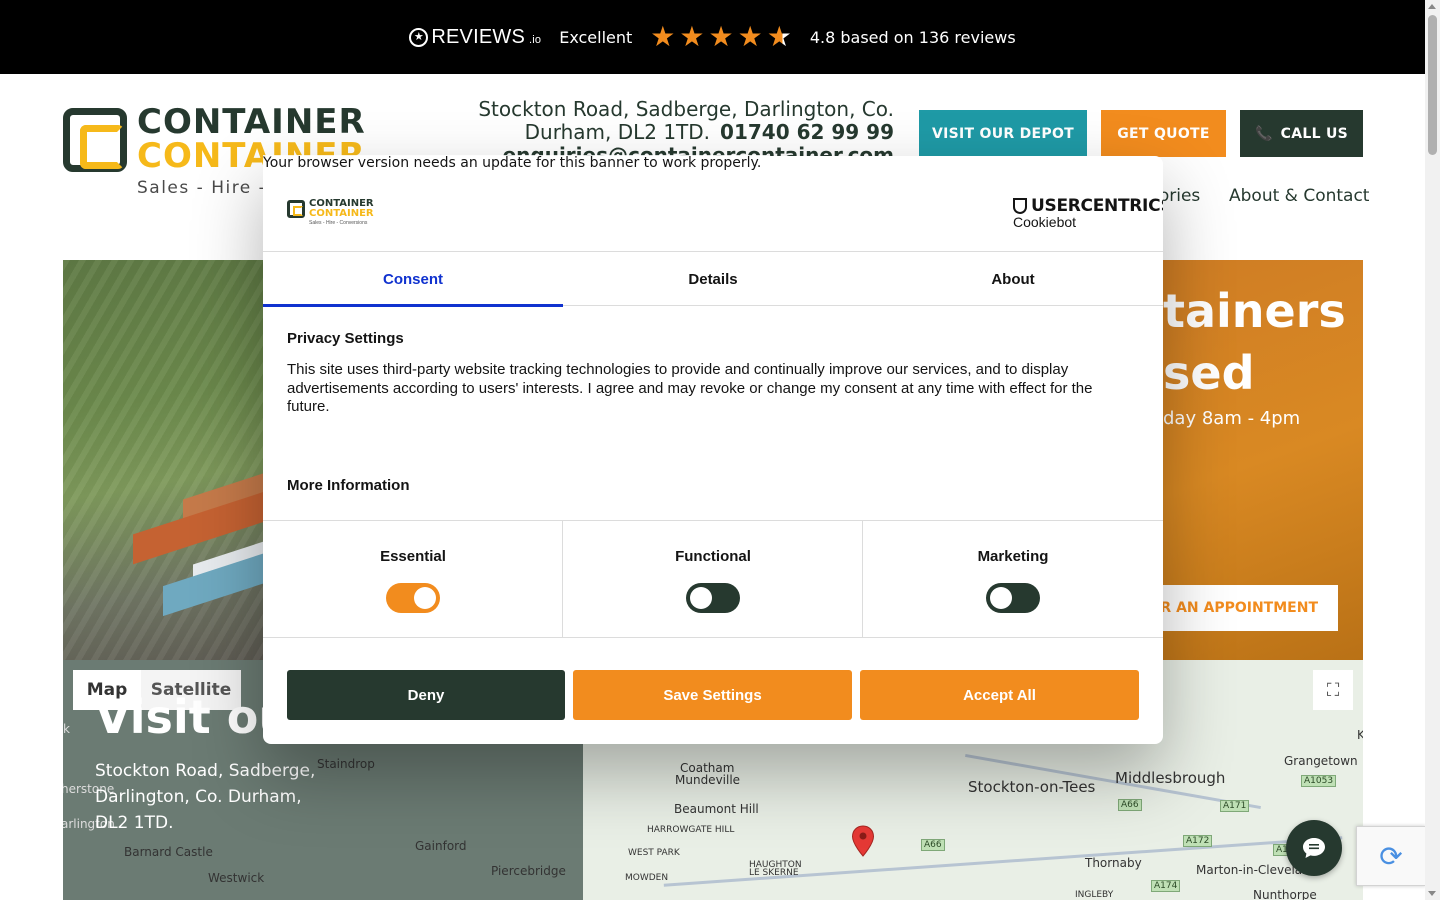  Describe the element at coordinates (999, 695) in the screenshot. I see `accept-all-button: Accept All` at that location.